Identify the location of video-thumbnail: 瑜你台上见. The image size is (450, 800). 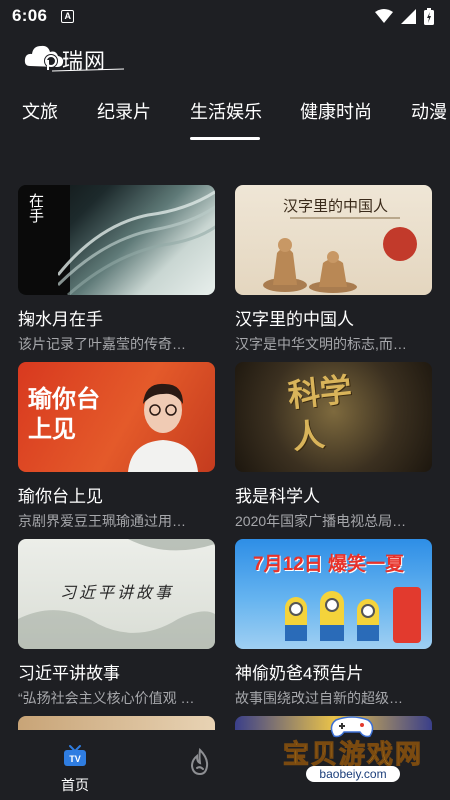
(116, 417).